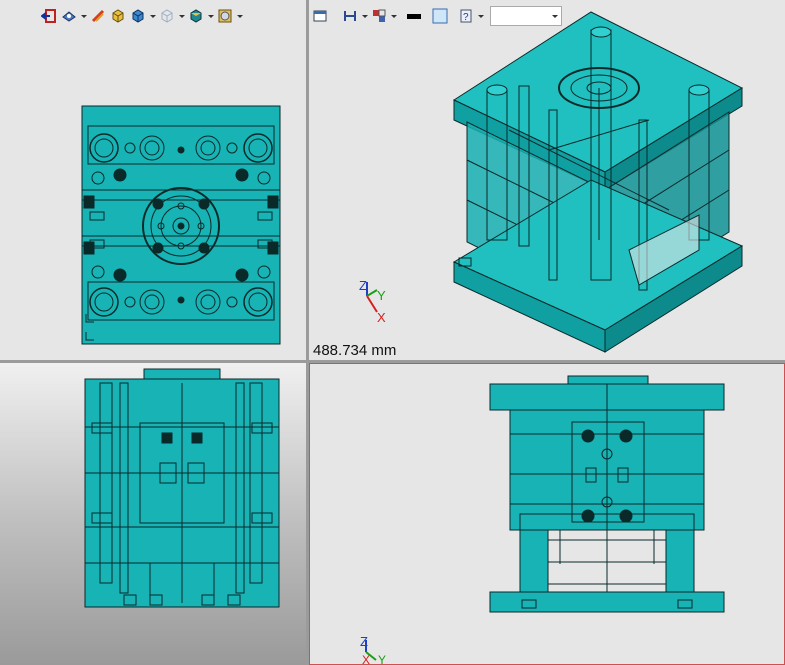  I want to click on svg-text: X, so click(366, 658).